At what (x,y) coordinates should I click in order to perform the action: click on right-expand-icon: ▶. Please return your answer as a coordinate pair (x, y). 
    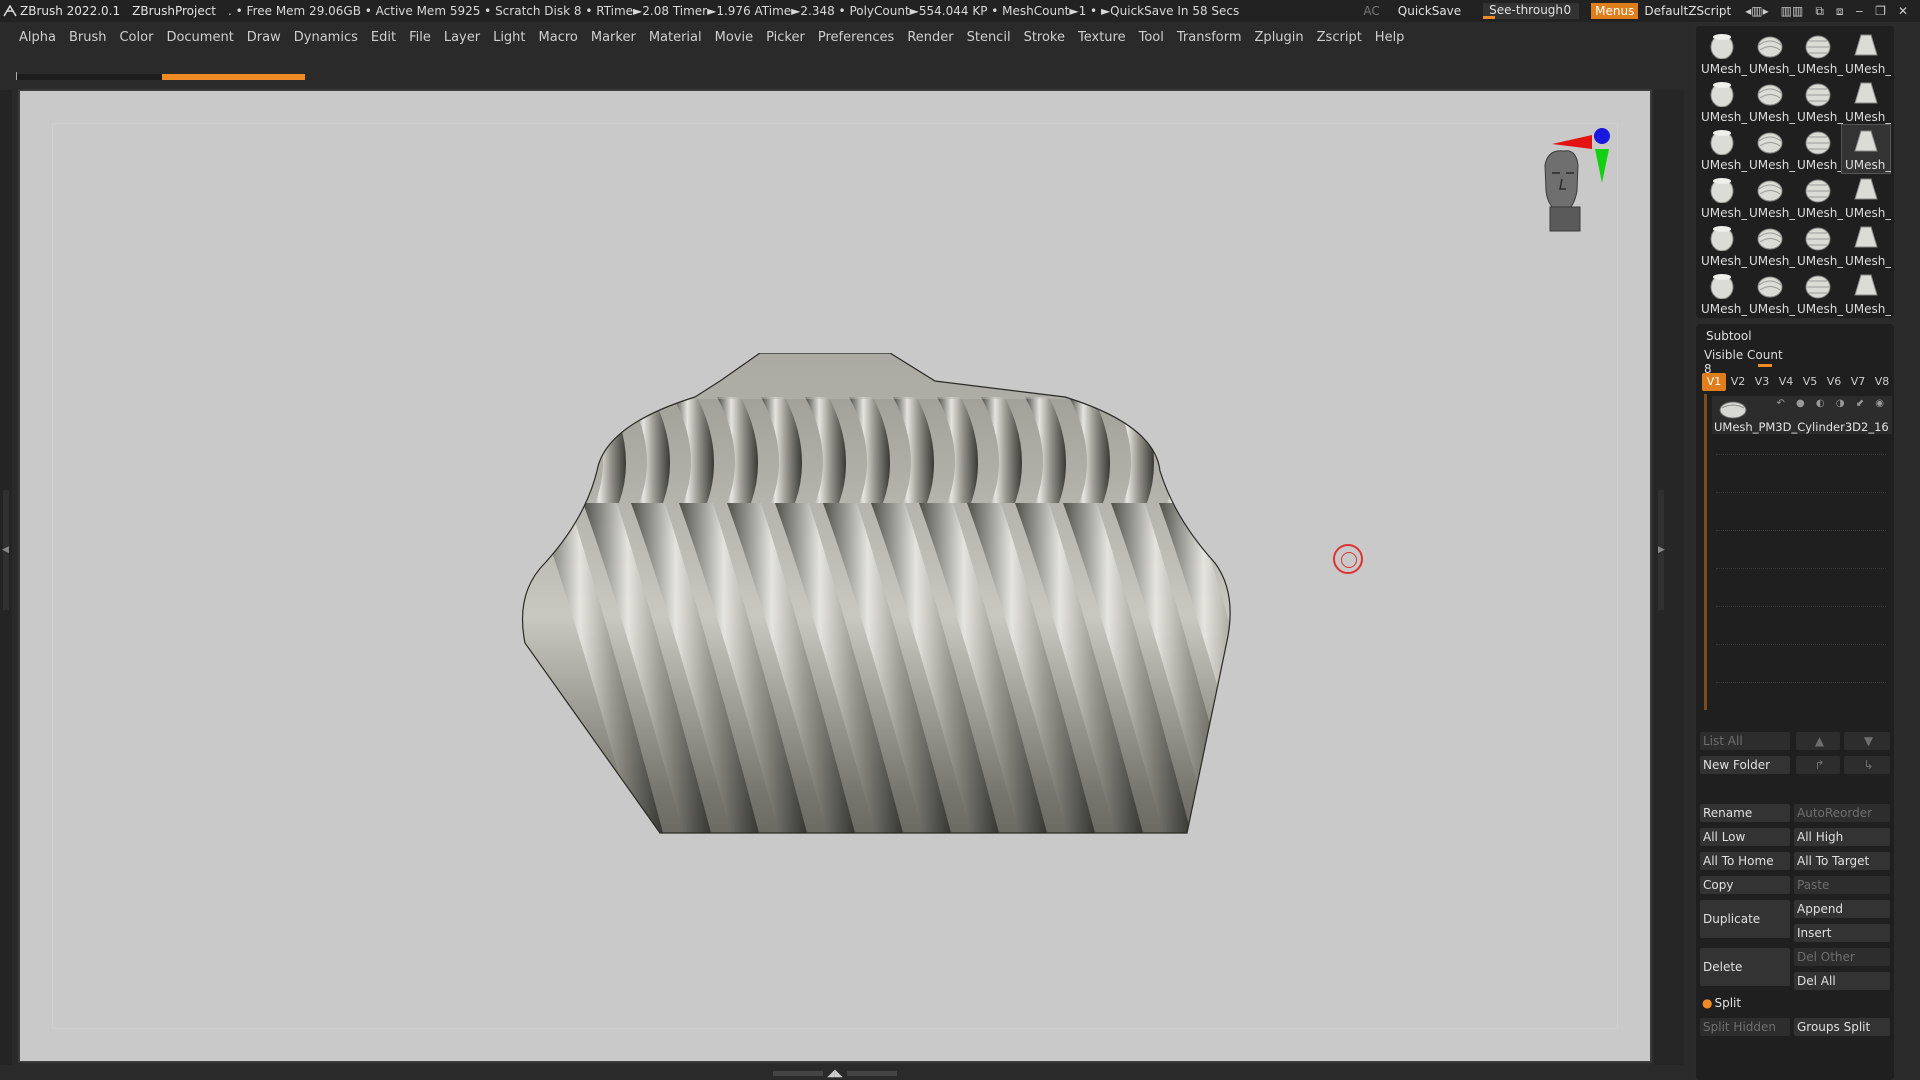
    Looking at the image, I should click on (1661, 550).